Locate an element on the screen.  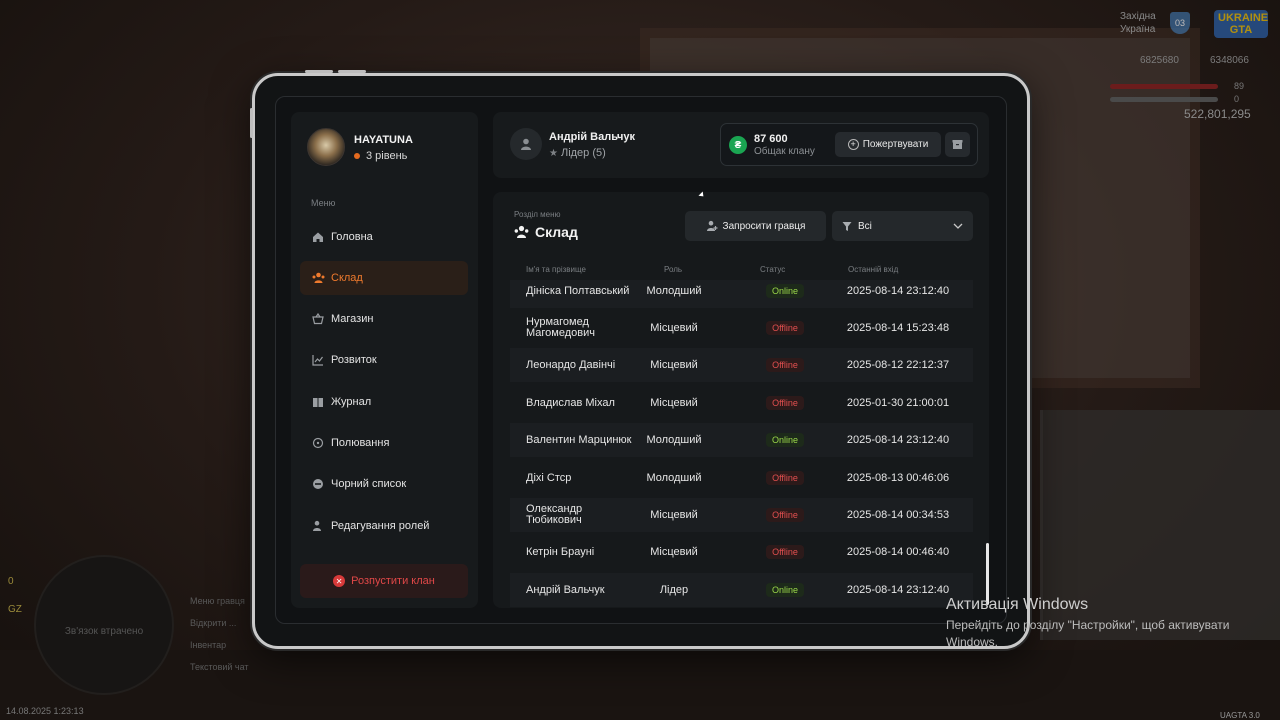
sidebar-item-edit-roles: Редагування ролей is located at coordinates (384, 526).